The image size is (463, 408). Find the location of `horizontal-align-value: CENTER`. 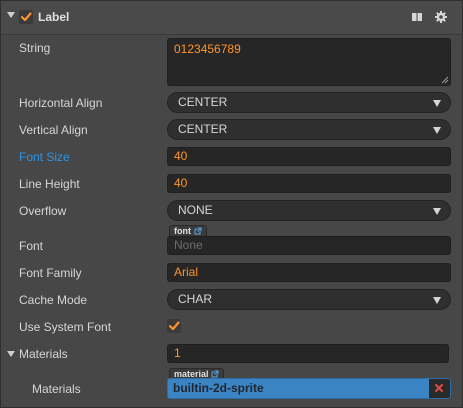

horizontal-align-value: CENTER is located at coordinates (203, 102).